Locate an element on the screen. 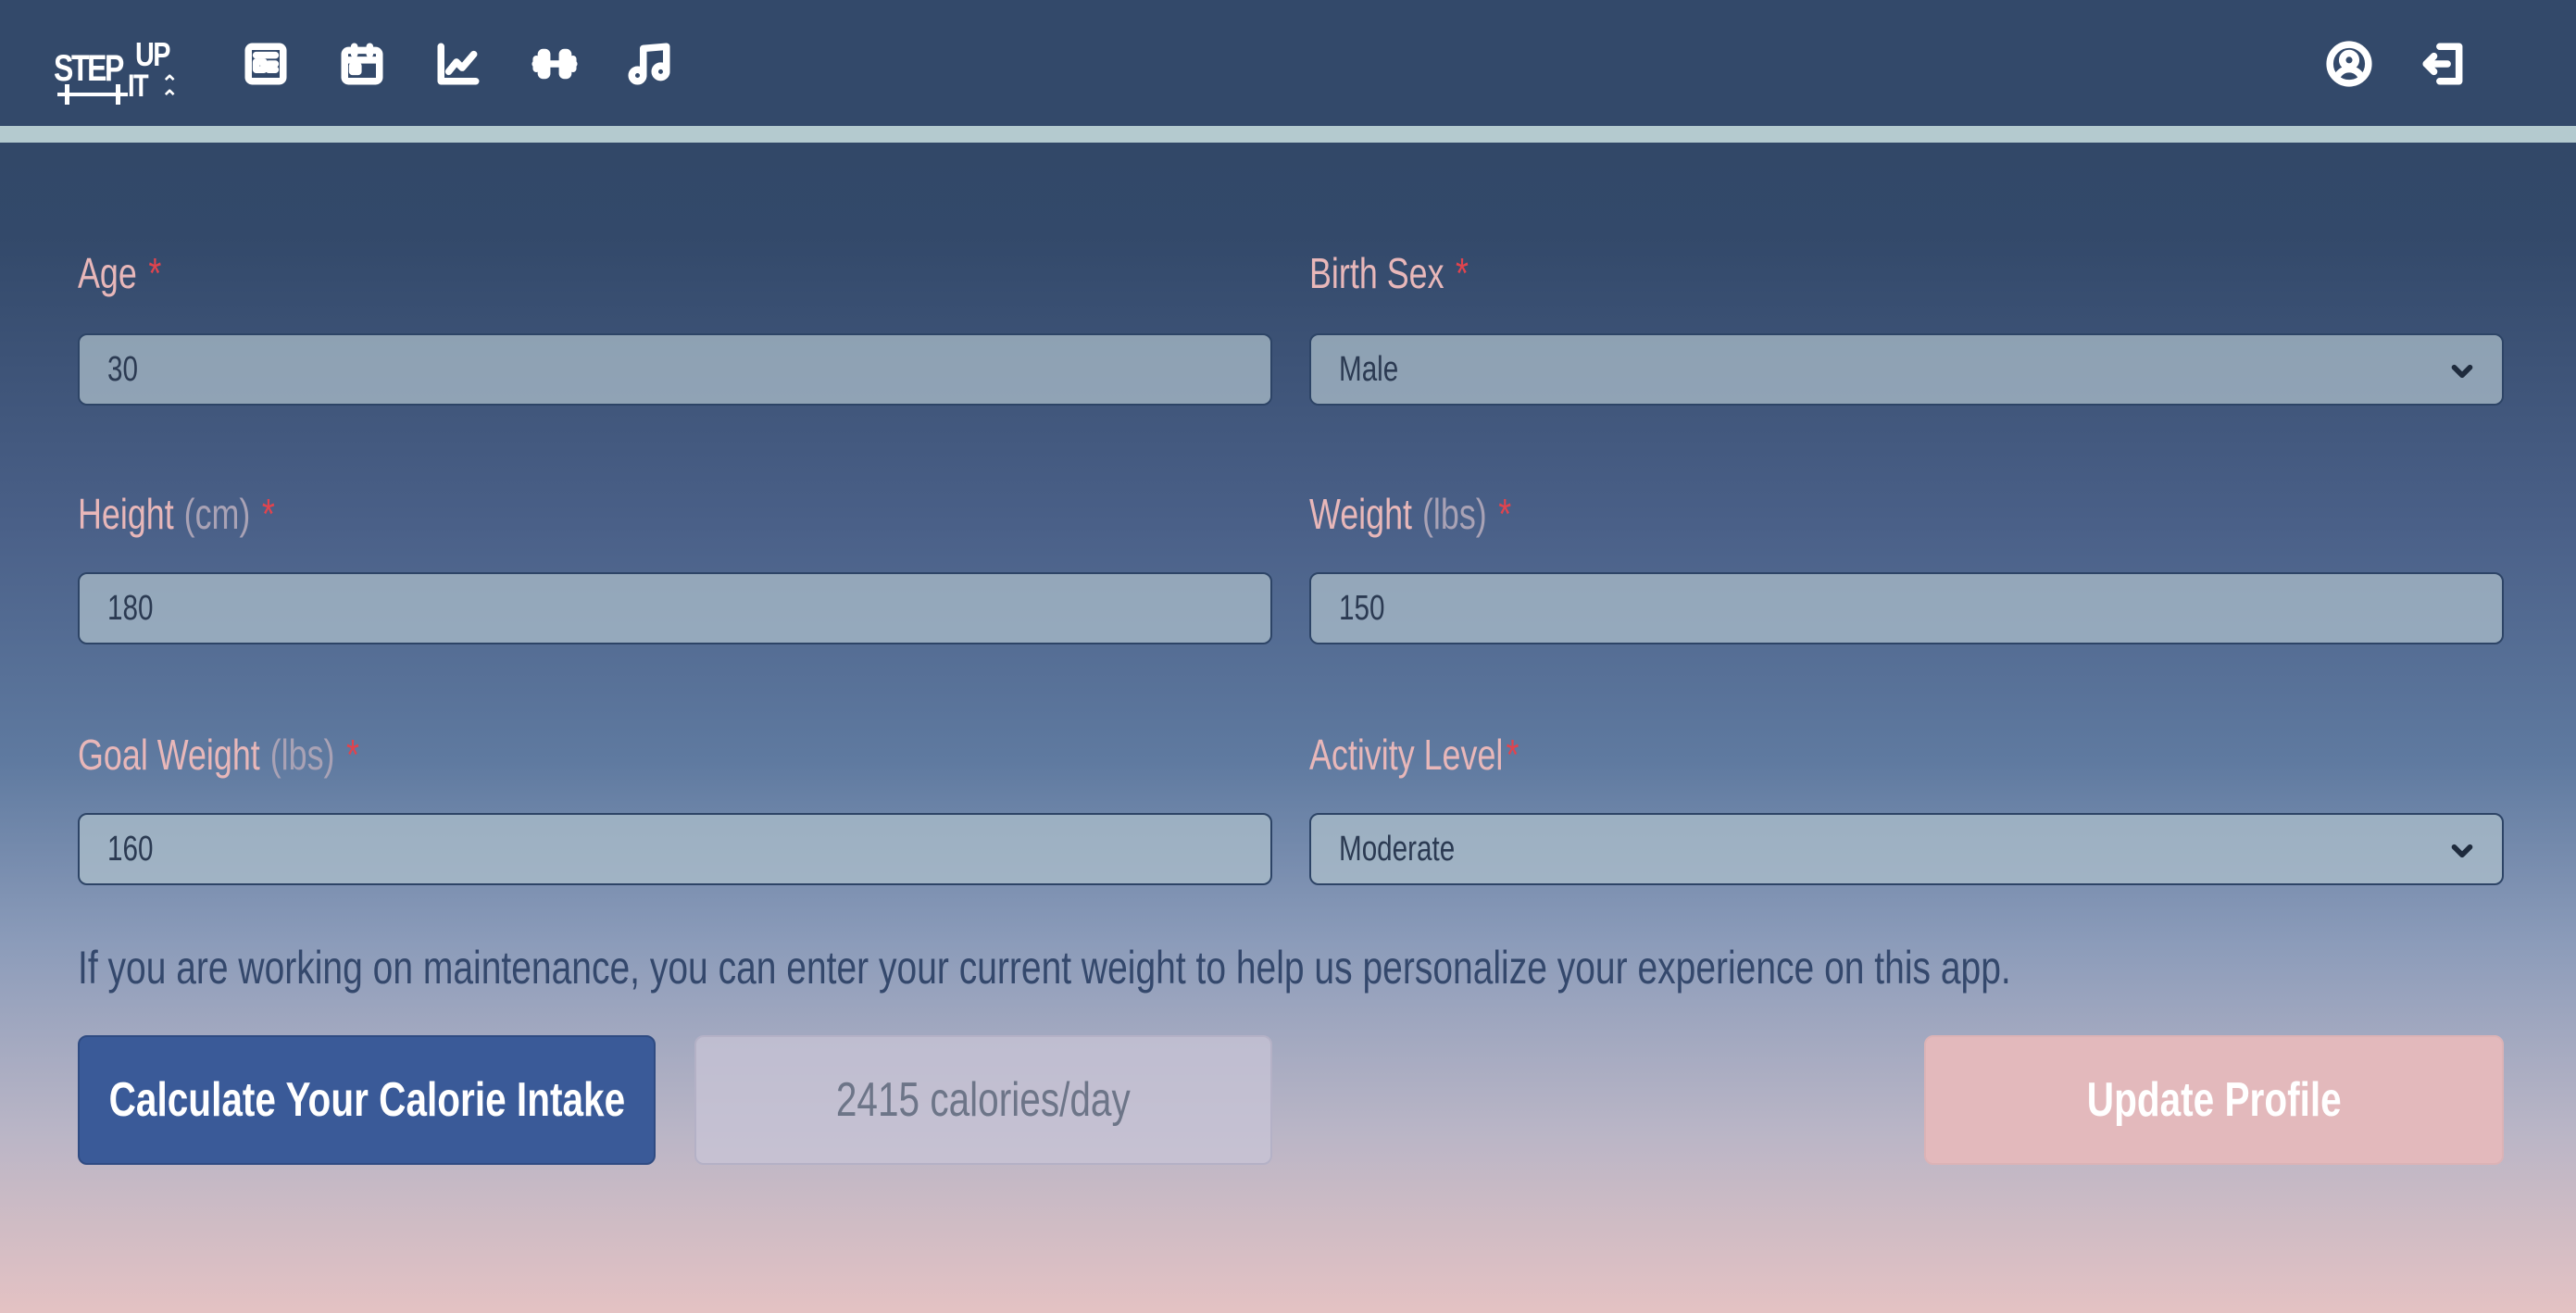 The image size is (2576, 1313). journal-icon is located at coordinates (266, 64).